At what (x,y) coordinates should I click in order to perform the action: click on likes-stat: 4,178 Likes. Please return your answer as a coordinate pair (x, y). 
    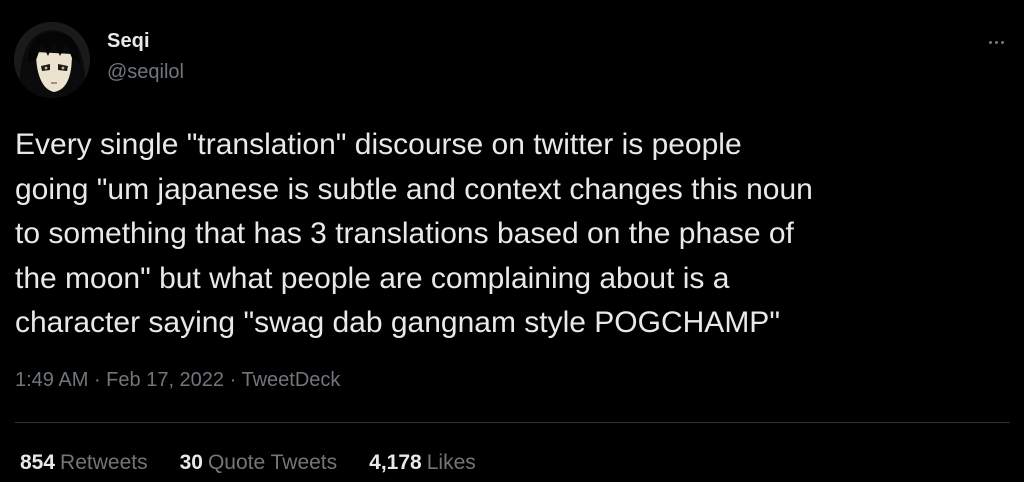
    Looking at the image, I should click on (422, 463).